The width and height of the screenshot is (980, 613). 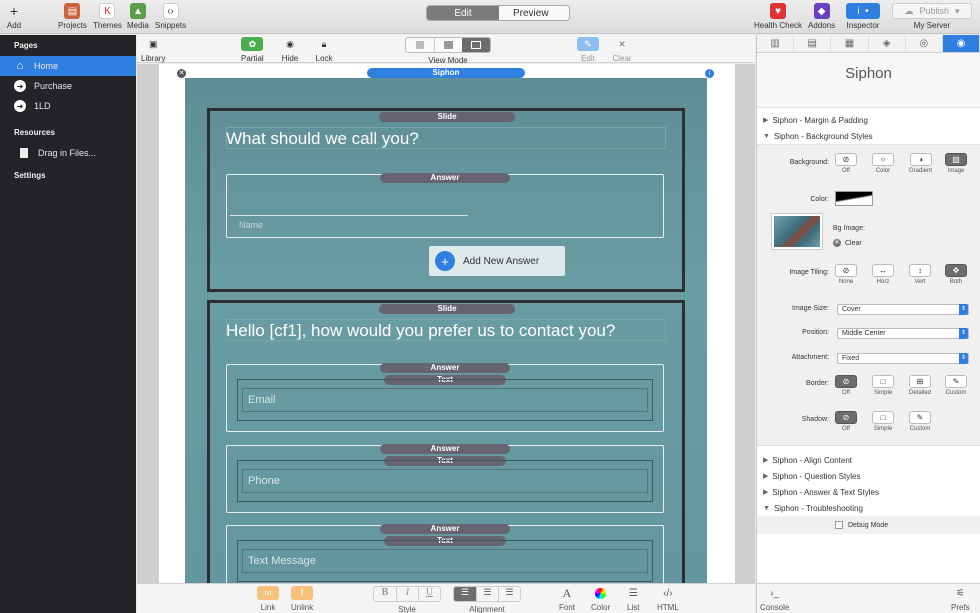 I want to click on text-message-field: Text Message, so click(x=445, y=561).